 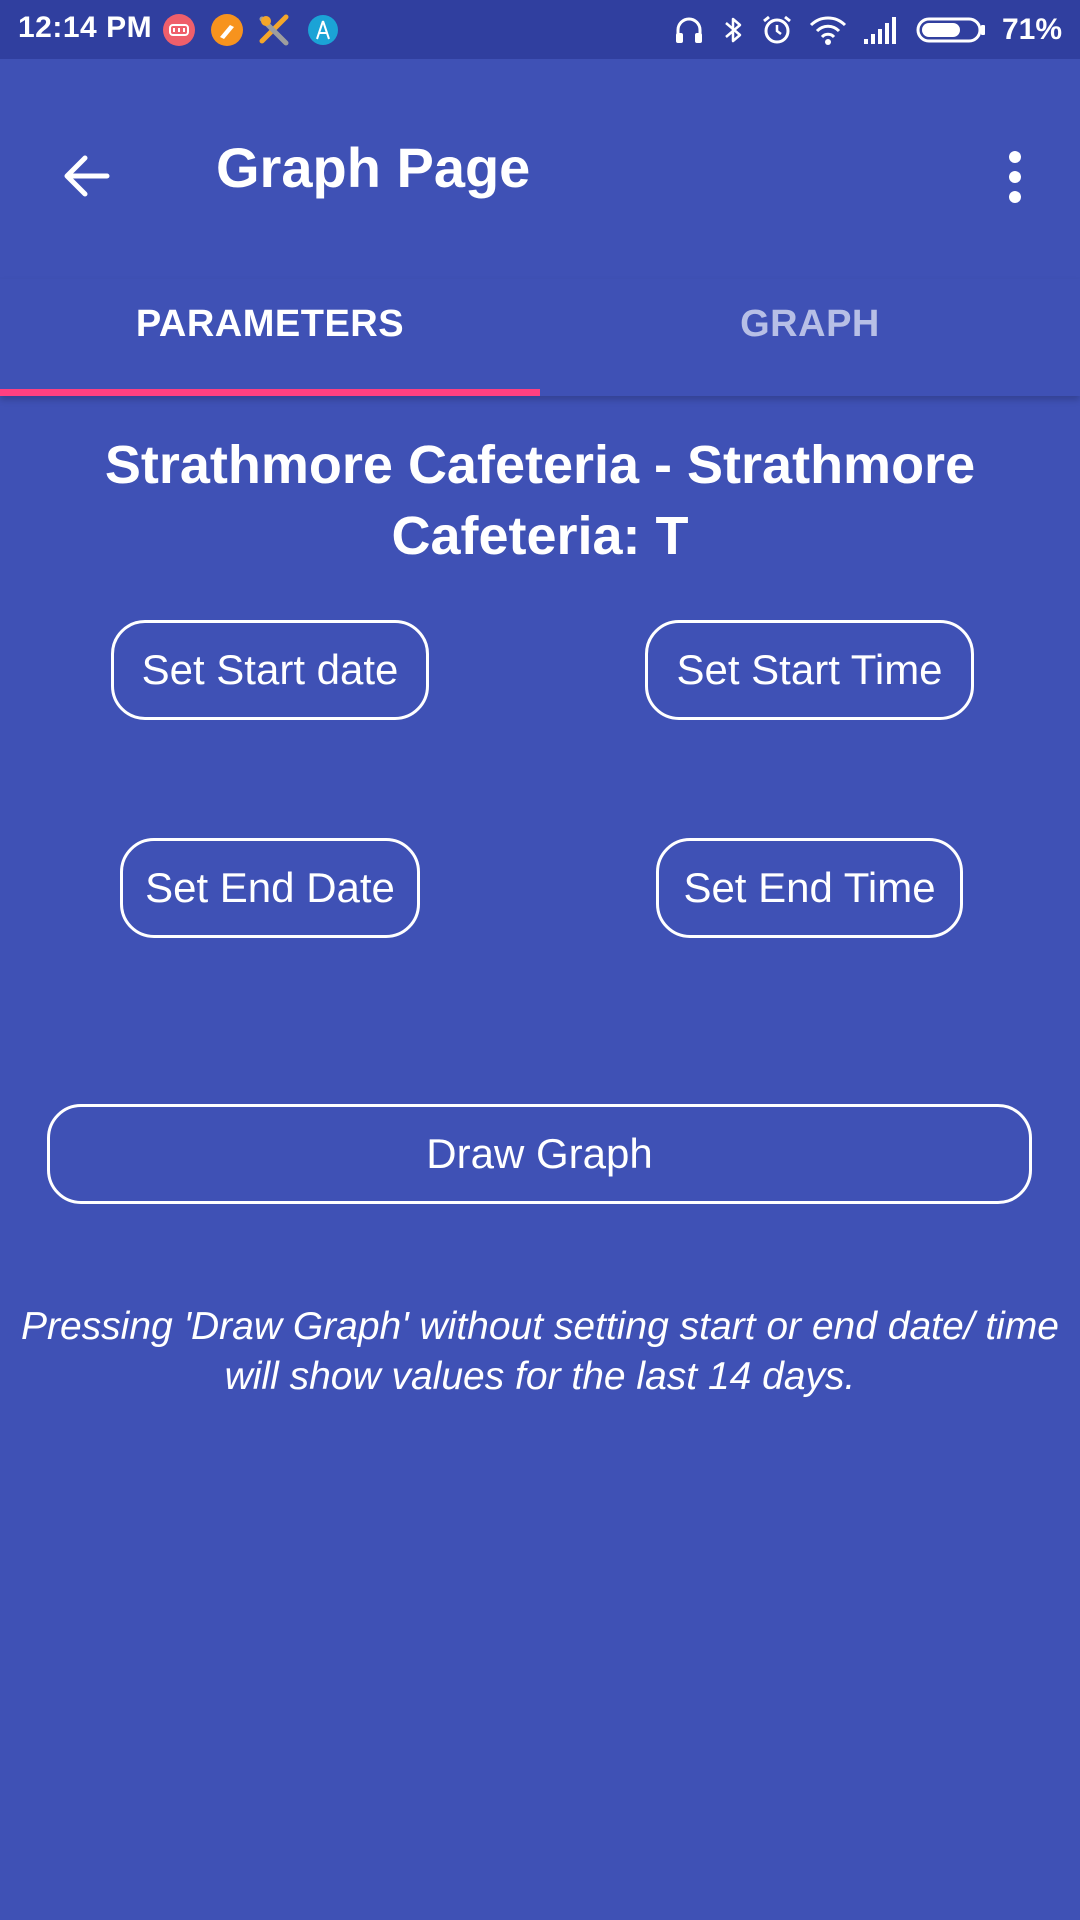 What do you see at coordinates (809, 670) in the screenshot?
I see `set-start-time-button: Set Start Time` at bounding box center [809, 670].